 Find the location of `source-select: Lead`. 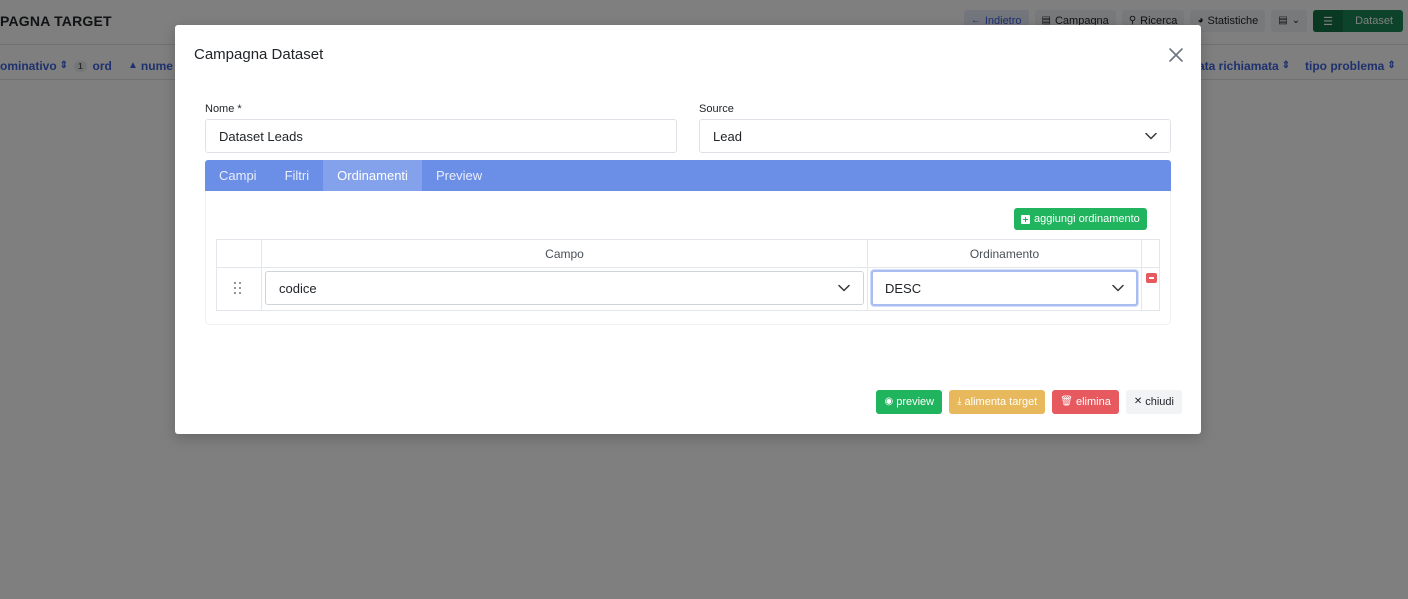

source-select: Lead is located at coordinates (935, 136).